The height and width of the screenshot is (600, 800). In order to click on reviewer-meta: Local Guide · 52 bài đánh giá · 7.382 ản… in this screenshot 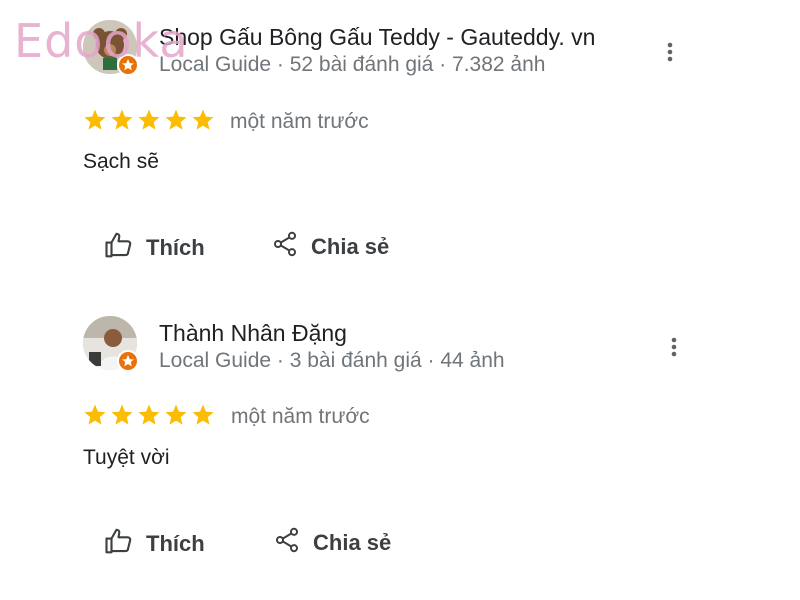, I will do `click(352, 64)`.